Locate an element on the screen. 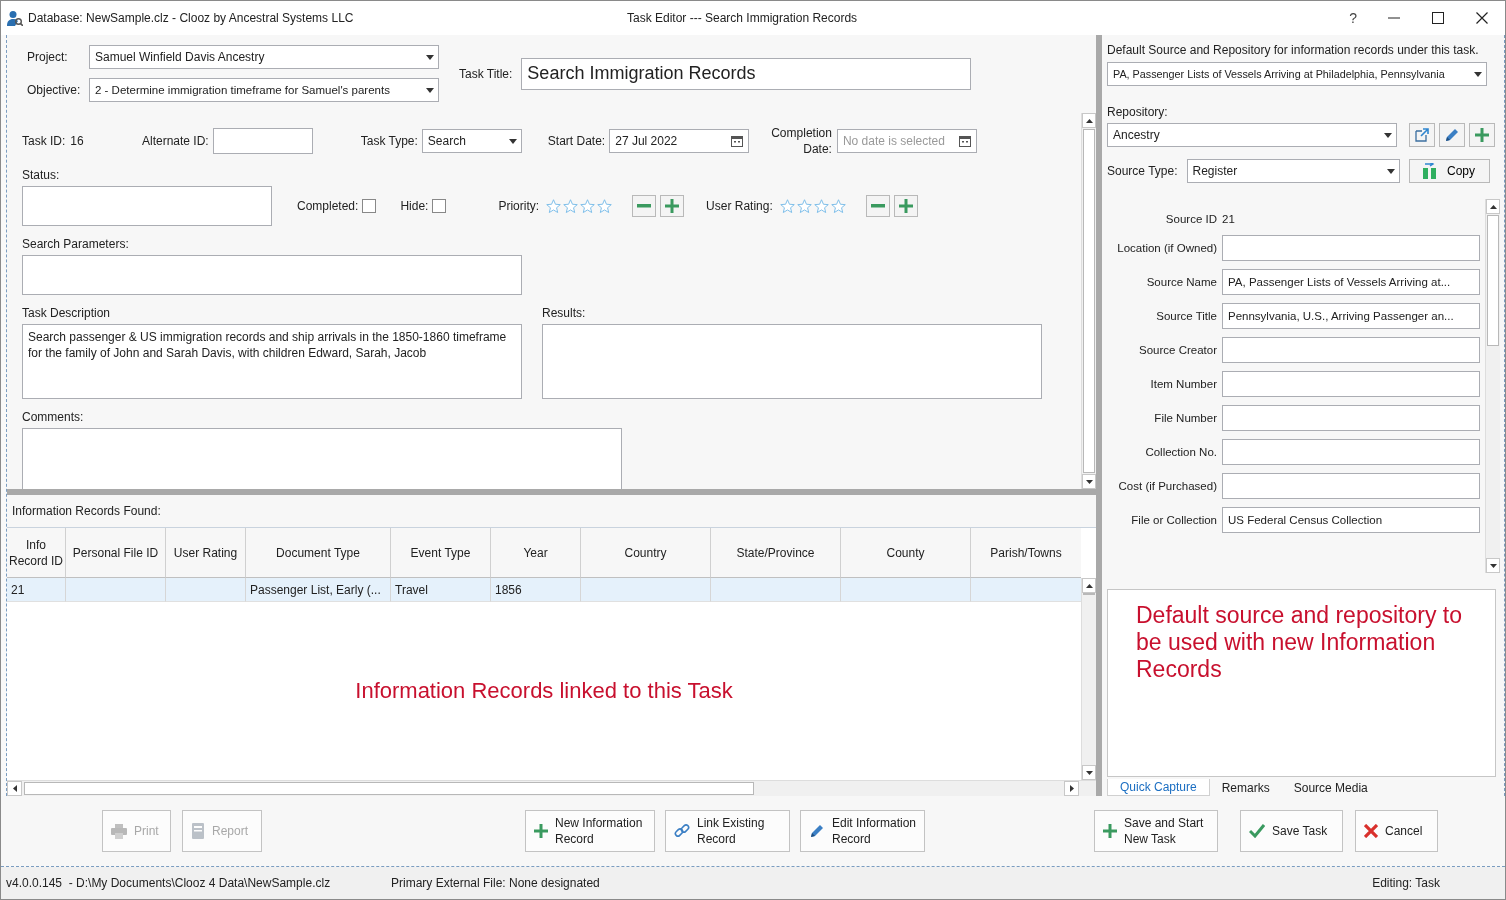 This screenshot has width=1506, height=900. section-title: Information Records Found: is located at coordinates (86, 511).